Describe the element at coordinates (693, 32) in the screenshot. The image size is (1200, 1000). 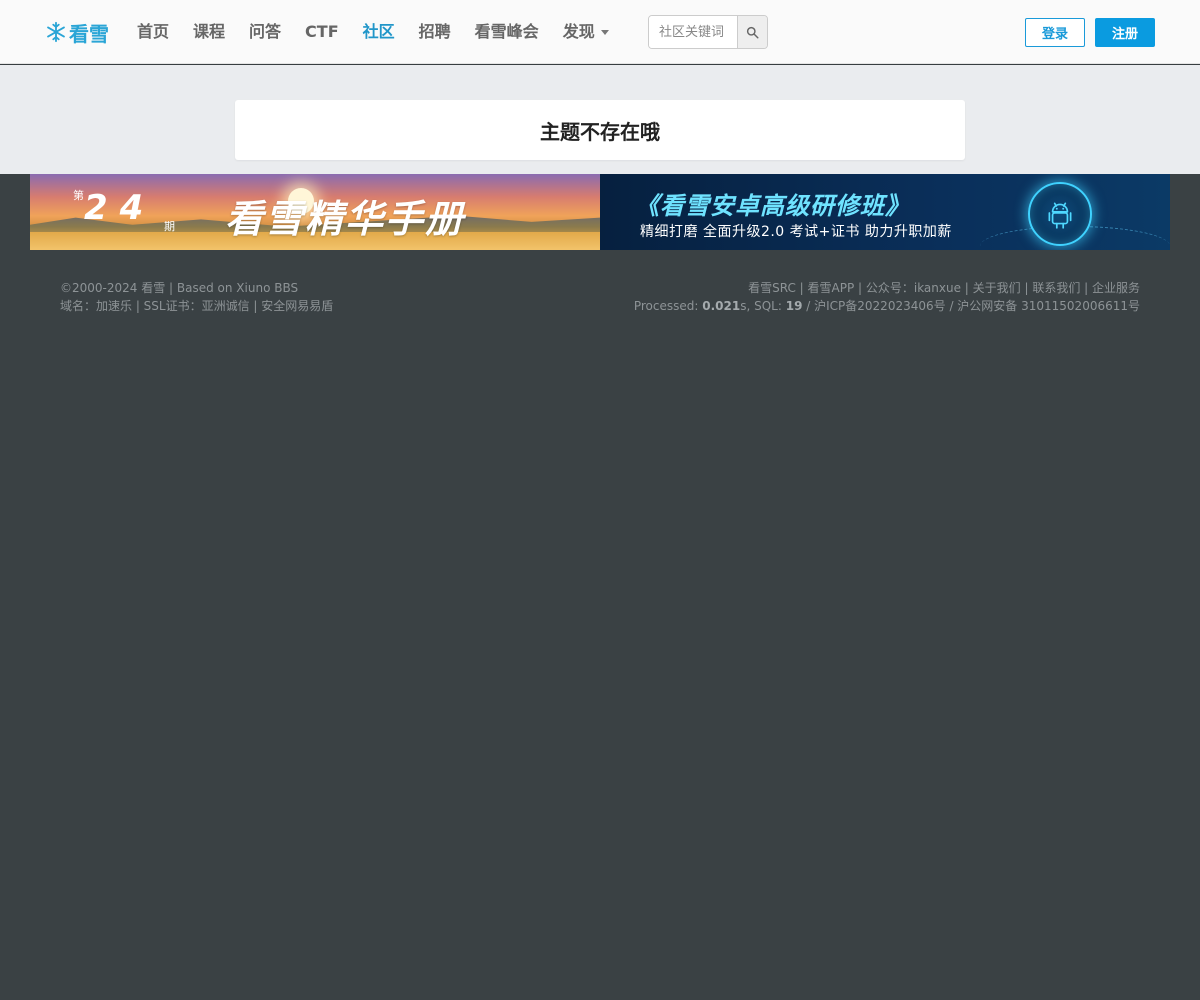
I see `search-input` at that location.